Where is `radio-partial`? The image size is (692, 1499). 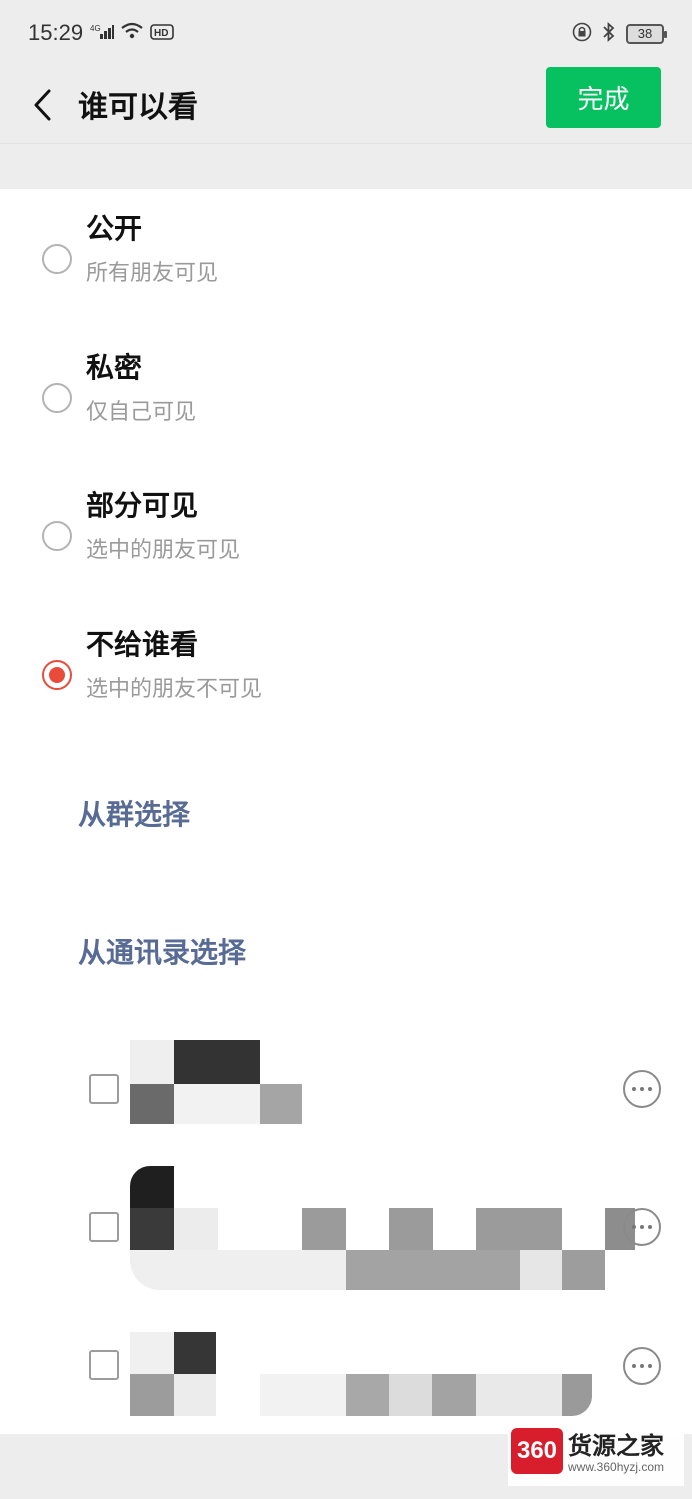 radio-partial is located at coordinates (57, 536).